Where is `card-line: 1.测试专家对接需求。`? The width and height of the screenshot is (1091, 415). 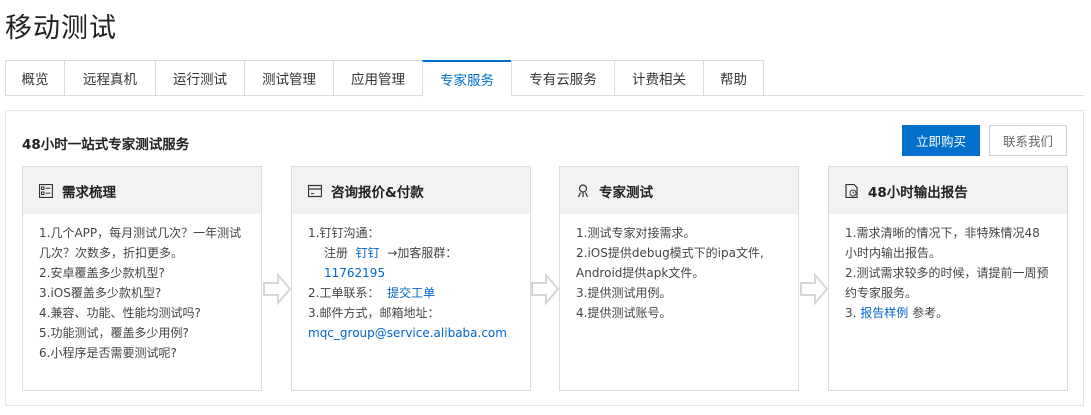
card-line: 1.测试专家对接需求。 is located at coordinates (636, 233).